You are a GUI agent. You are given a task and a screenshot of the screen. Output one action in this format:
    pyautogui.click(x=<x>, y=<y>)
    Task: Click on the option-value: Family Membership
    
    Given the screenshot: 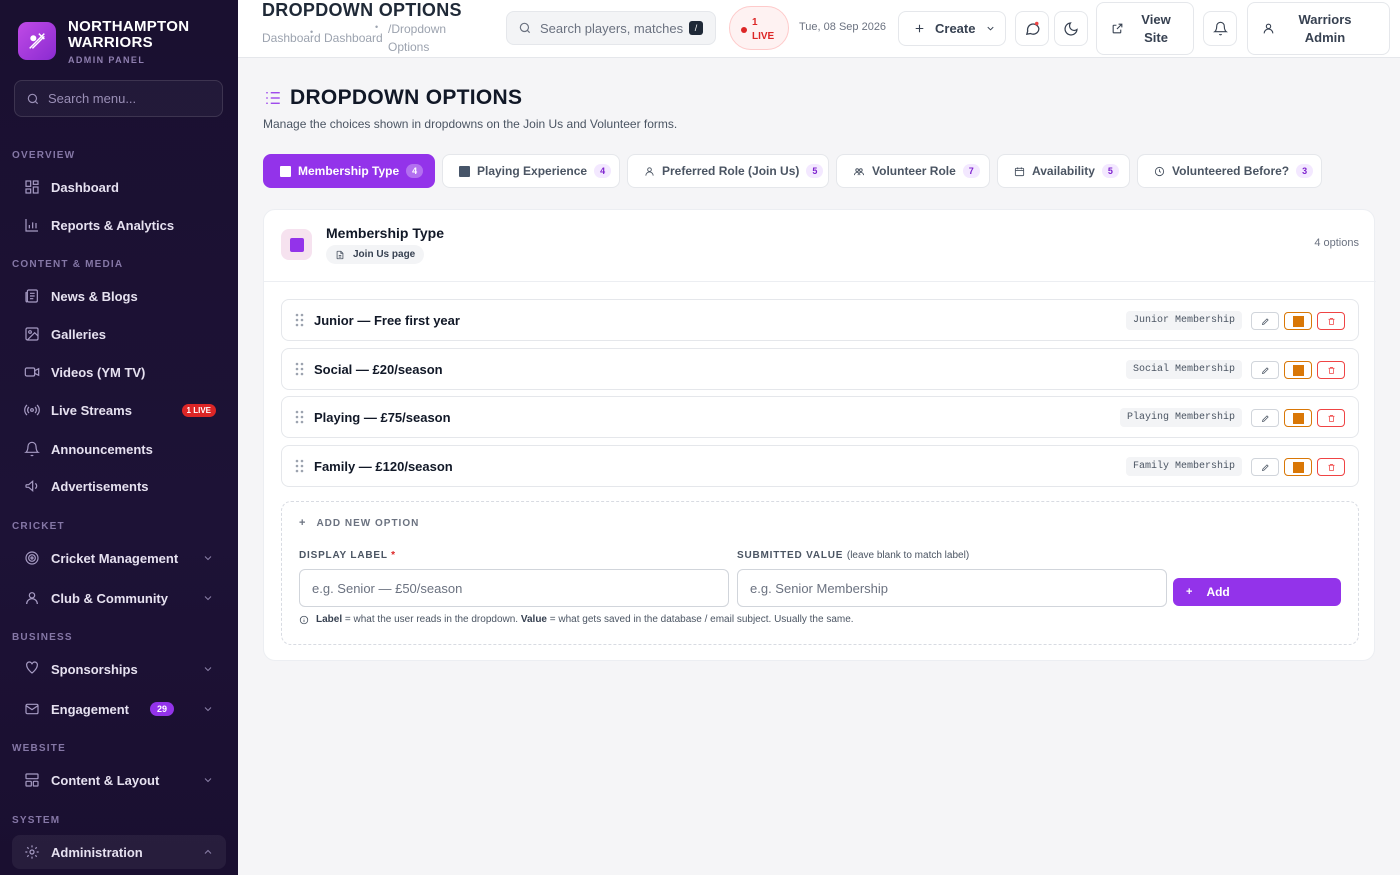 What is the action you would take?
    pyautogui.click(x=1183, y=466)
    